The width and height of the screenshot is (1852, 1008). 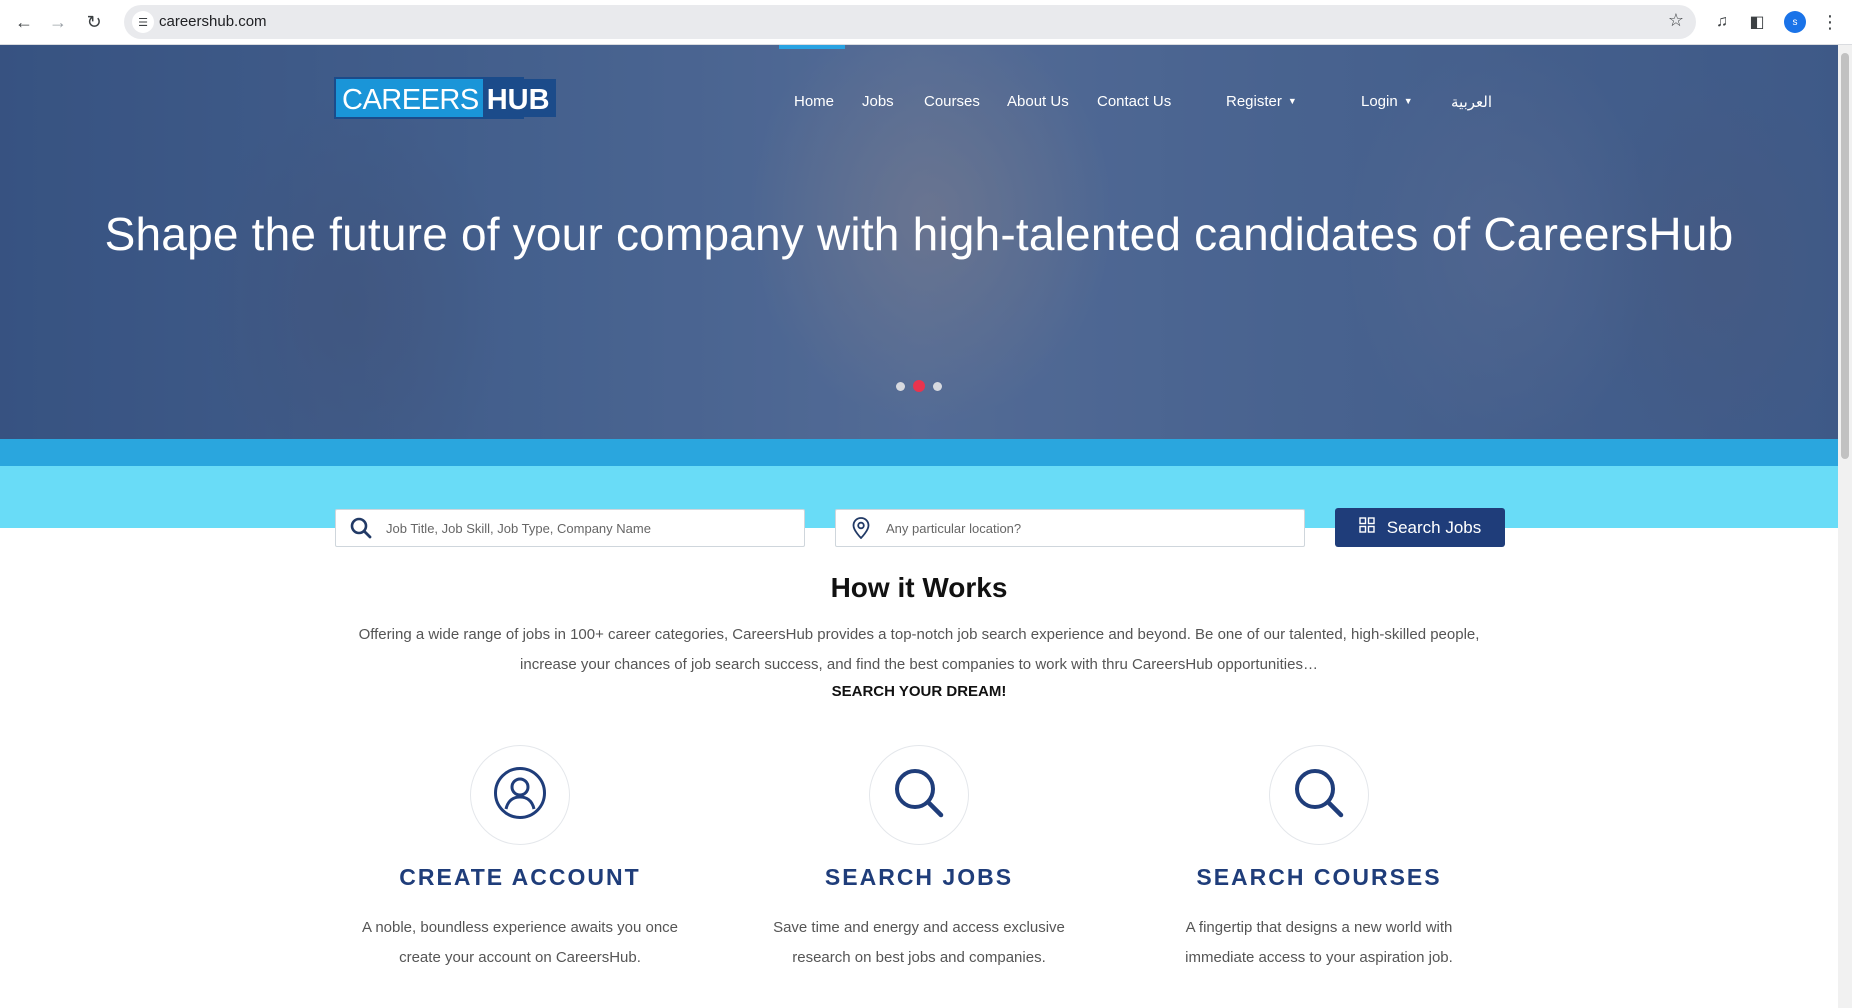 I want to click on feature-title: CREATE ACCOUNT, so click(x=520, y=877).